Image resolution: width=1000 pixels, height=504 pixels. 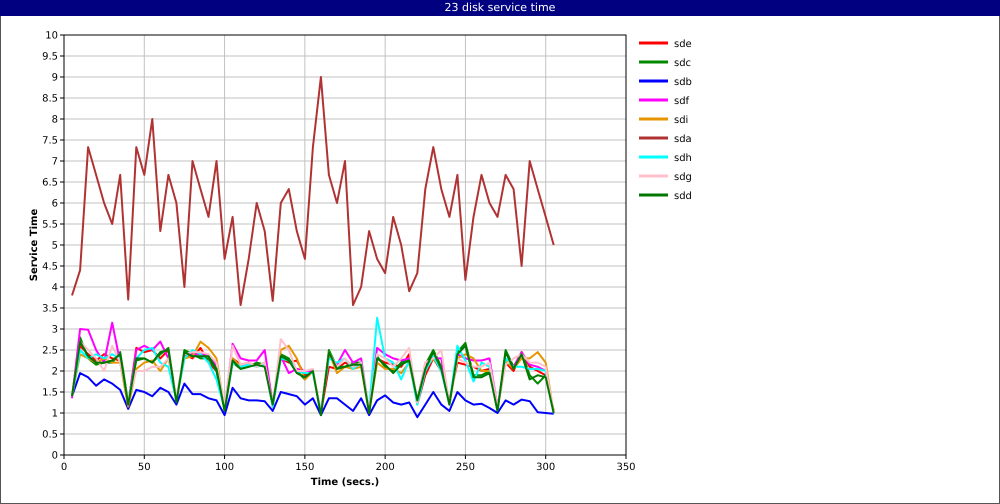 What do you see at coordinates (50, 141) in the screenshot?
I see `axis-tick-label: 7.5` at bounding box center [50, 141].